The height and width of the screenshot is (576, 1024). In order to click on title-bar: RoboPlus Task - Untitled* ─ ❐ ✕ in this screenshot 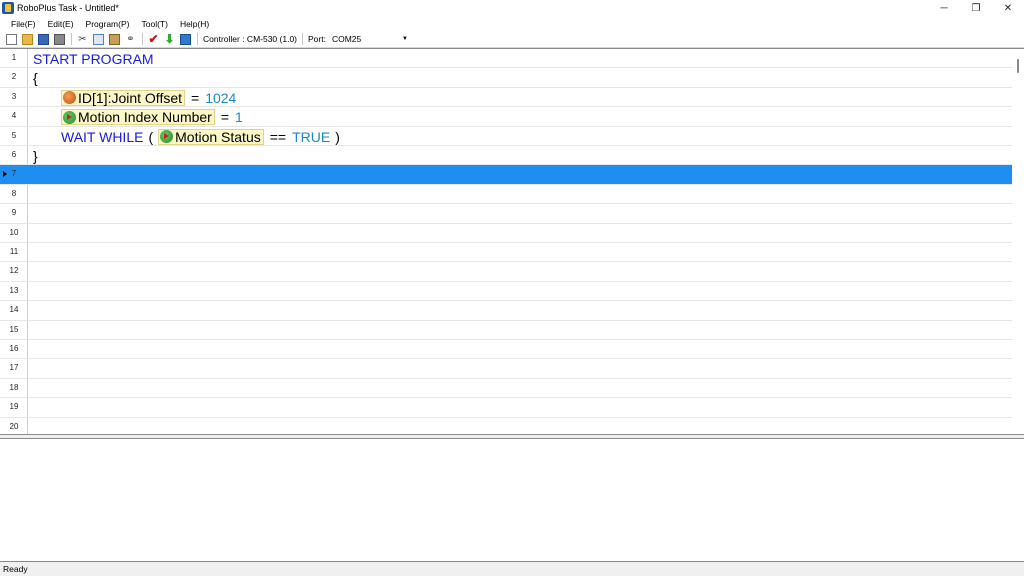, I will do `click(512, 8)`.